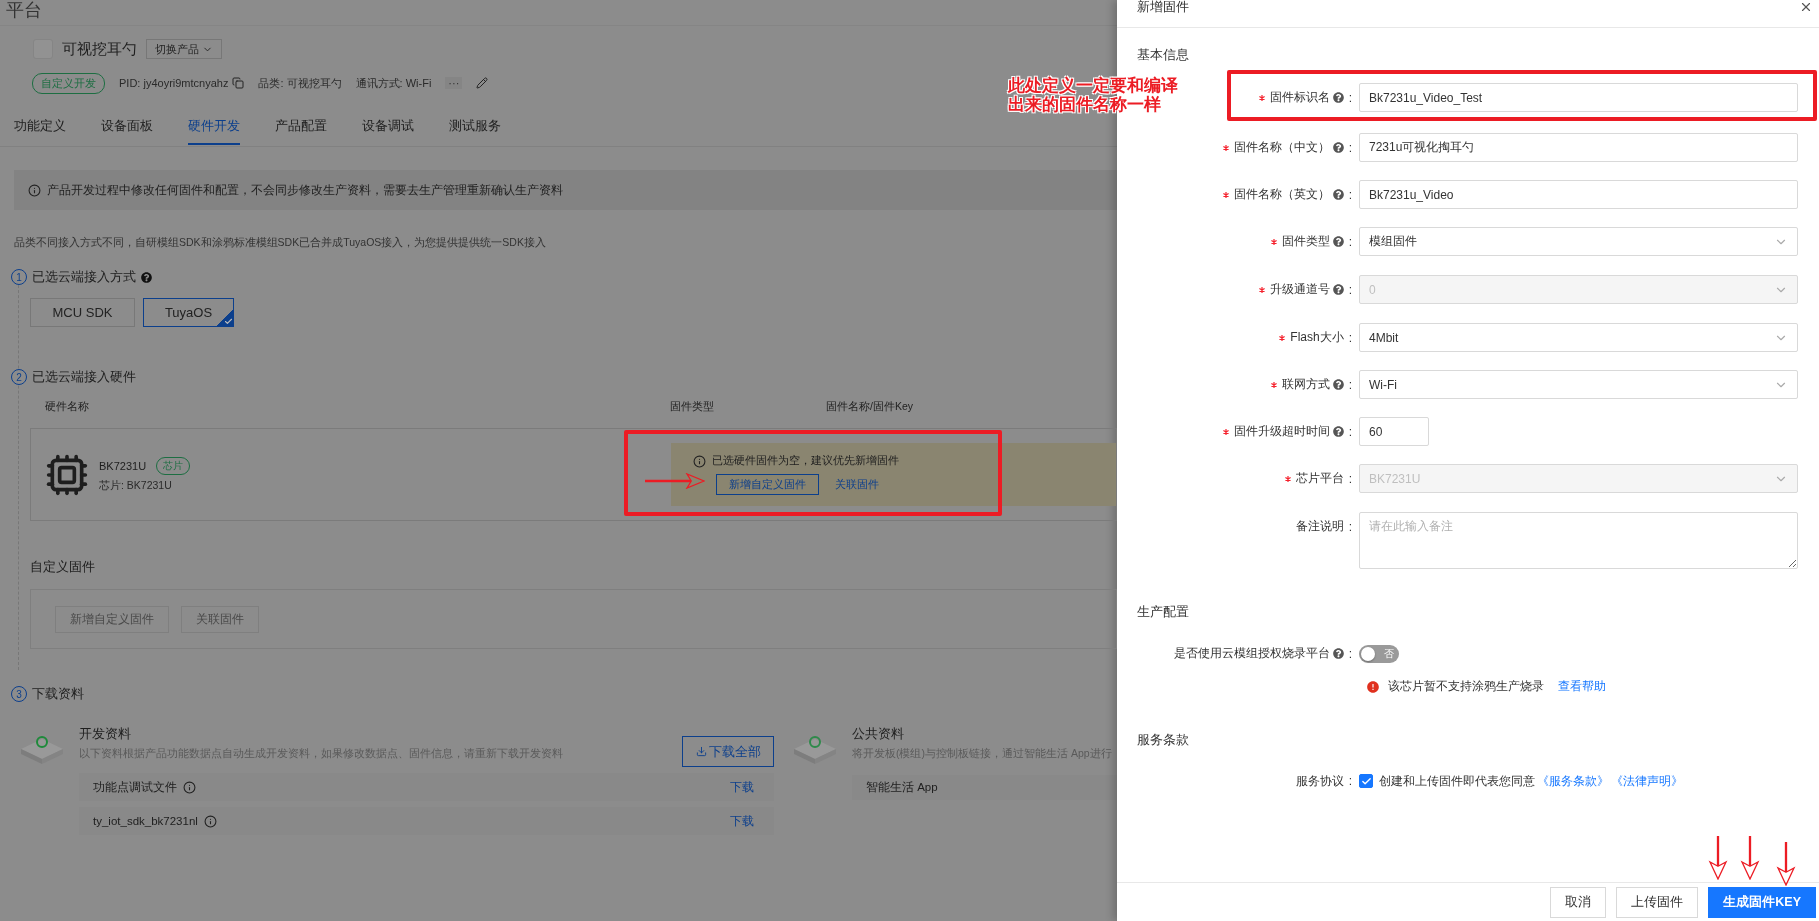 The width and height of the screenshot is (1819, 921). Describe the element at coordinates (482, 83) in the screenshot. I see `edit-icon` at that location.